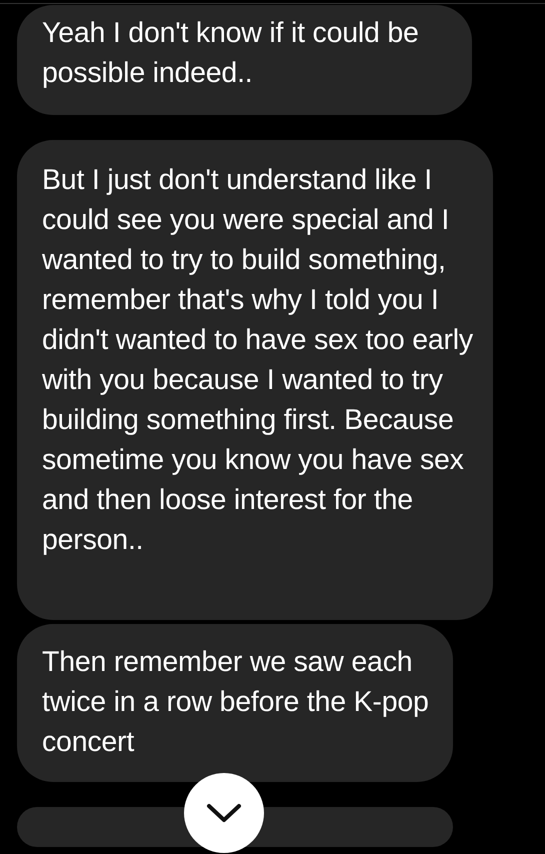  Describe the element at coordinates (224, 813) in the screenshot. I see `chevron-down-icon` at that location.